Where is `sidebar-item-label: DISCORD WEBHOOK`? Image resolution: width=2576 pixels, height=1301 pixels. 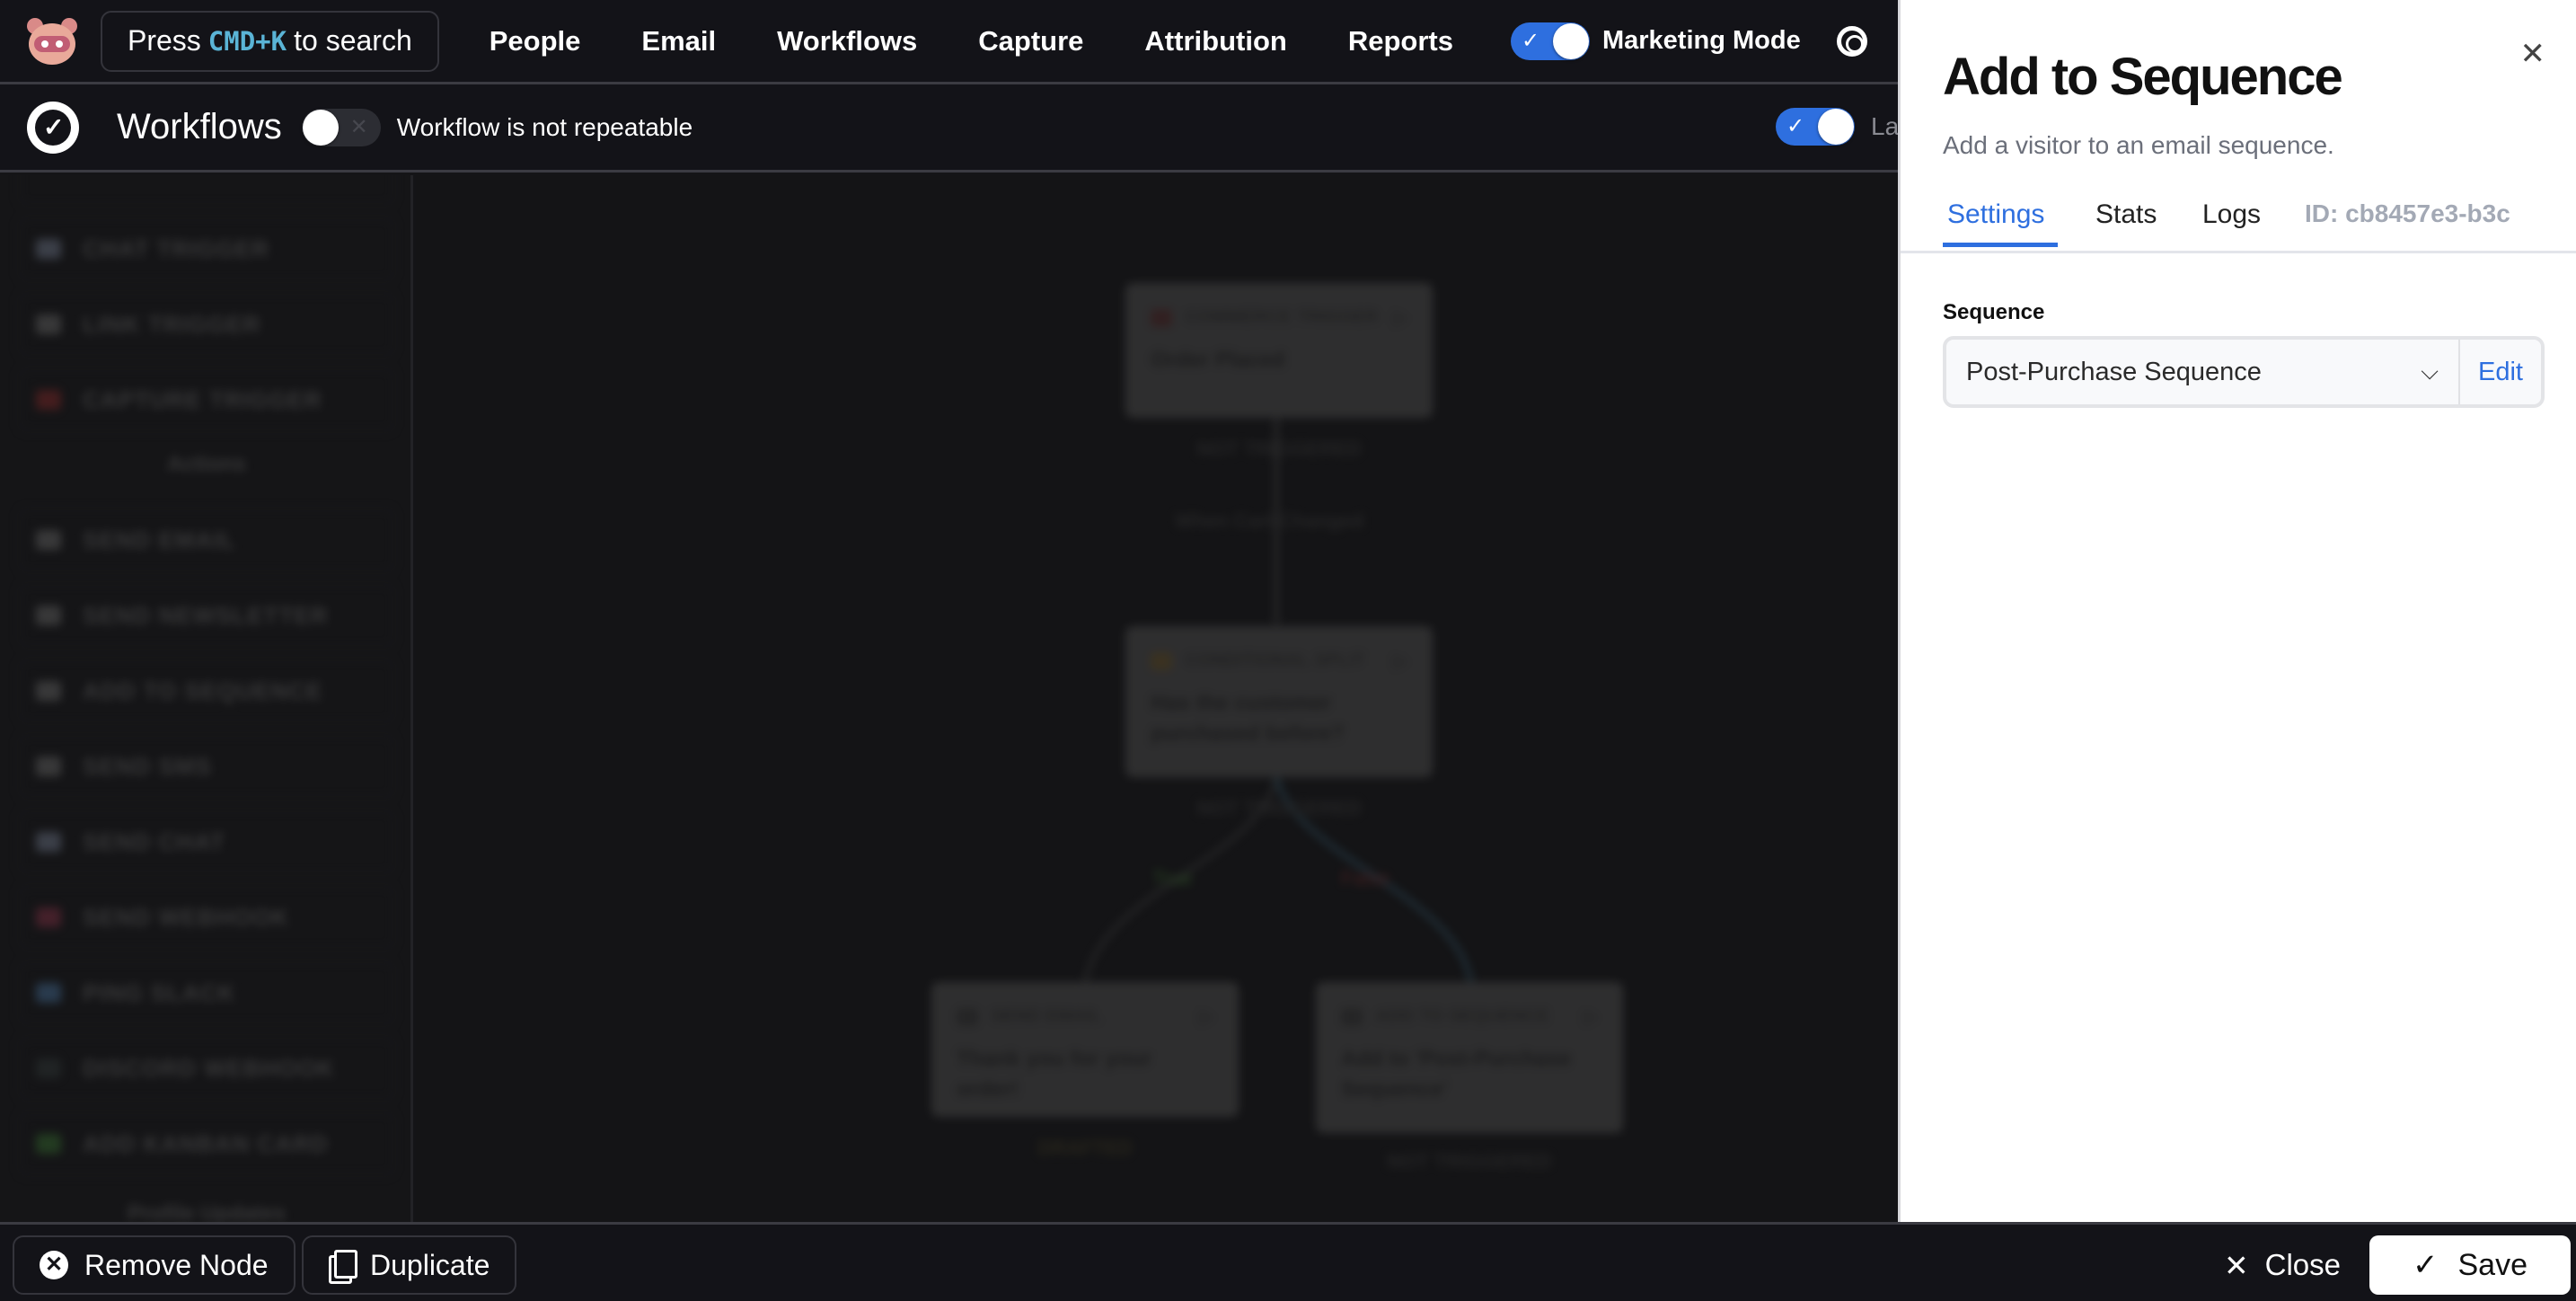 sidebar-item-label: DISCORD WEBHOOK is located at coordinates (209, 1068).